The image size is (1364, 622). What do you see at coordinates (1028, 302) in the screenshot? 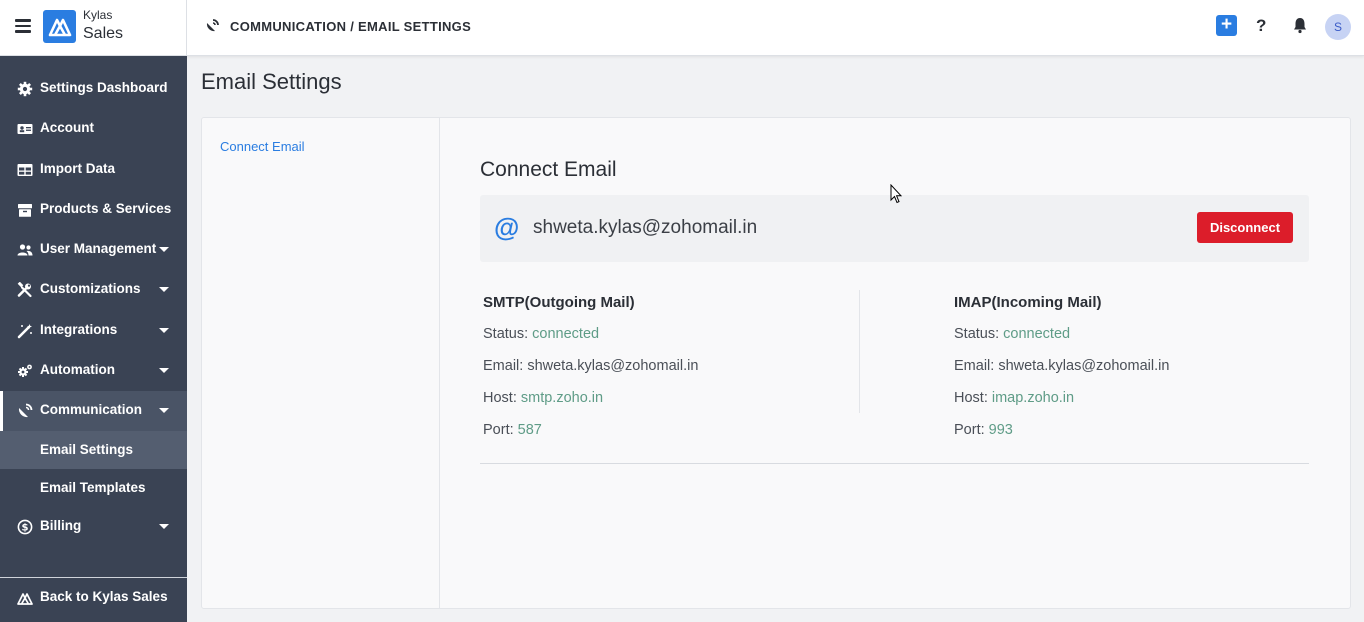
I see `imap-title: IMAP(Incoming Mail)` at bounding box center [1028, 302].